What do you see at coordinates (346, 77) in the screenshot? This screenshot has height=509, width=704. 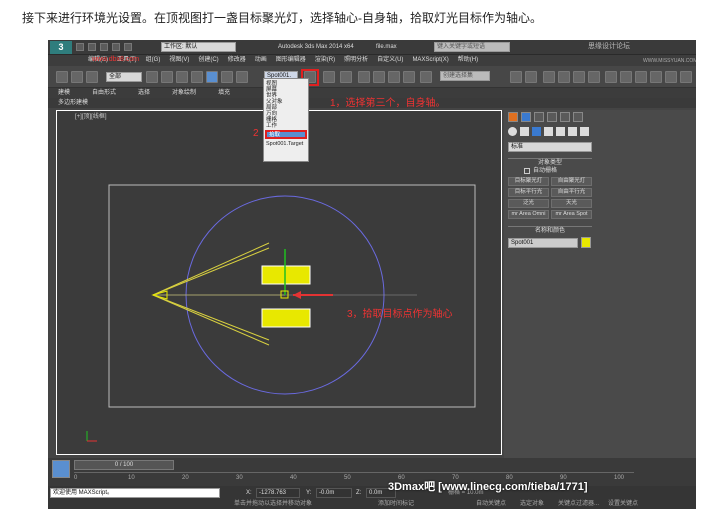 I see `keyboard-shortcut-icon` at bounding box center [346, 77].